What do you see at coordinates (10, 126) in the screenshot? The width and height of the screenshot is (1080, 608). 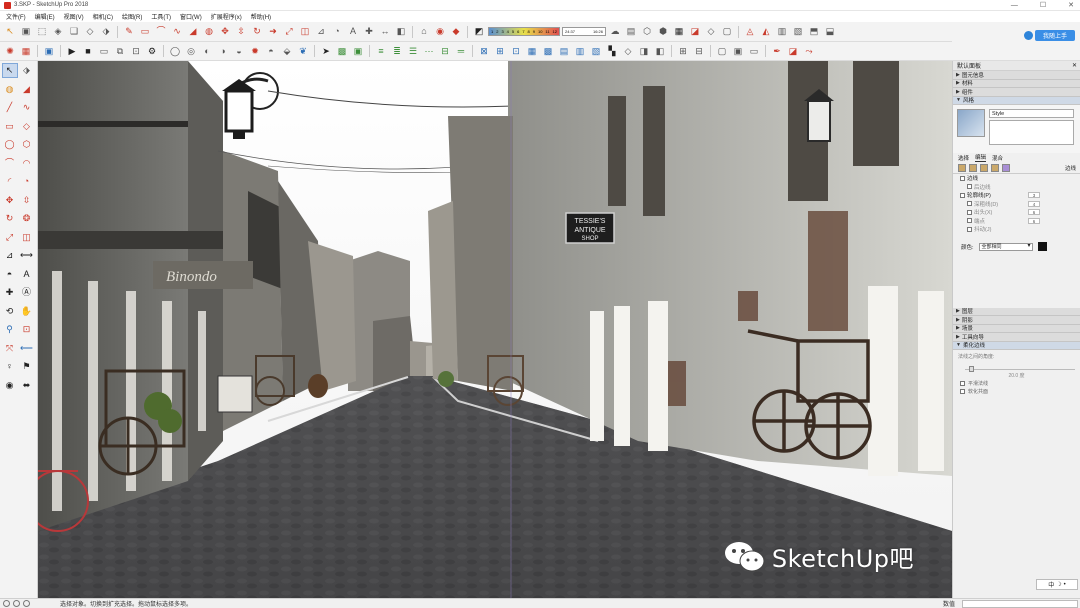 I see `rect-tool-icon: ▭` at bounding box center [10, 126].